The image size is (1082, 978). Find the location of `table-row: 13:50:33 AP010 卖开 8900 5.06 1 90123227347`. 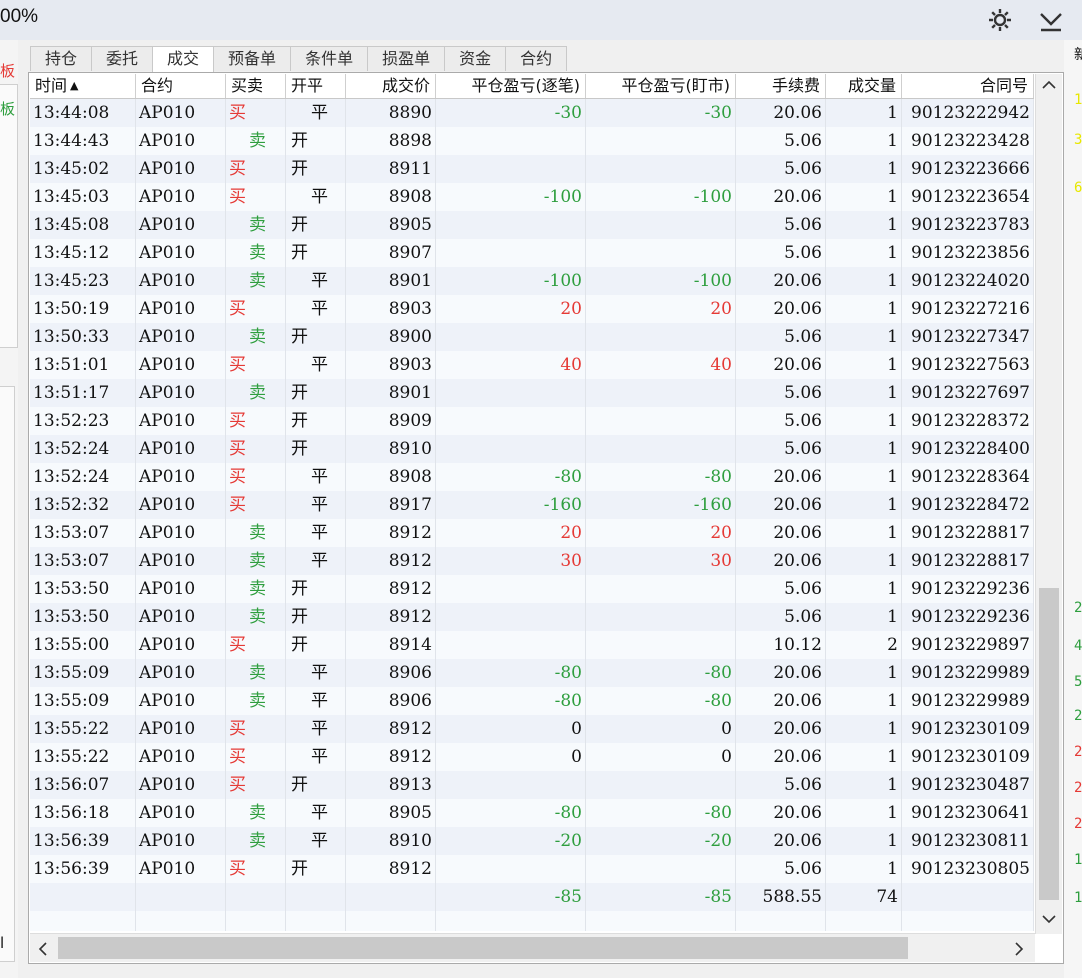

table-row: 13:50:33 AP010 卖开 8900 5.06 1 90123227347 is located at coordinates (532, 337).